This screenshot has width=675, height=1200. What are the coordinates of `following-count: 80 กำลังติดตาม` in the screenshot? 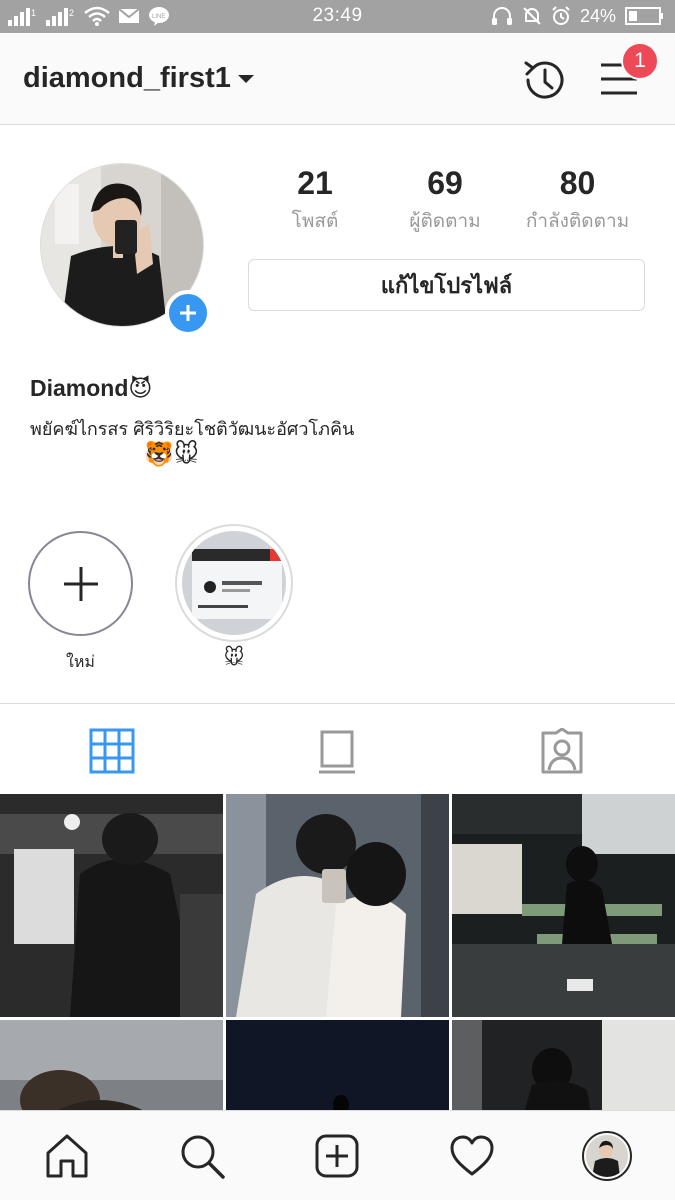 It's located at (577, 200).